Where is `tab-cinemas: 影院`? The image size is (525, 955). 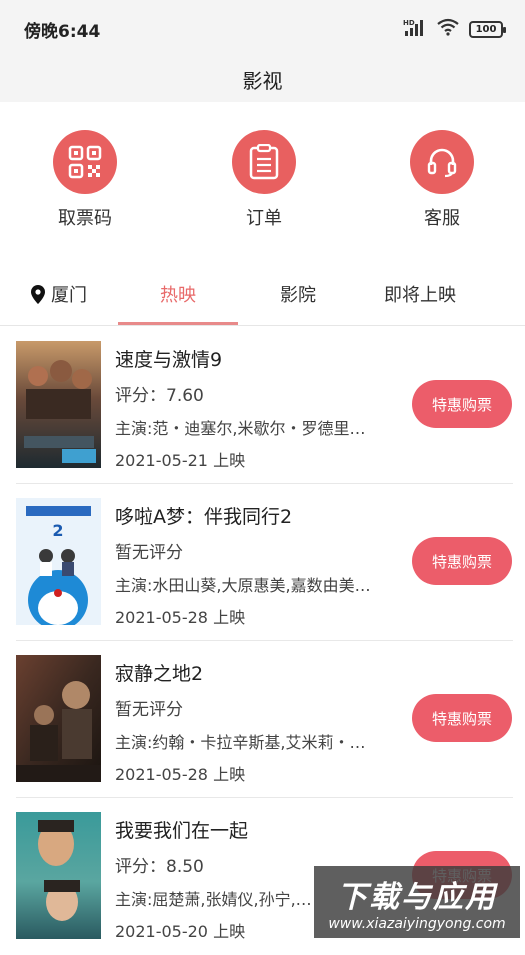
tab-cinemas: 影院 is located at coordinates (298, 294).